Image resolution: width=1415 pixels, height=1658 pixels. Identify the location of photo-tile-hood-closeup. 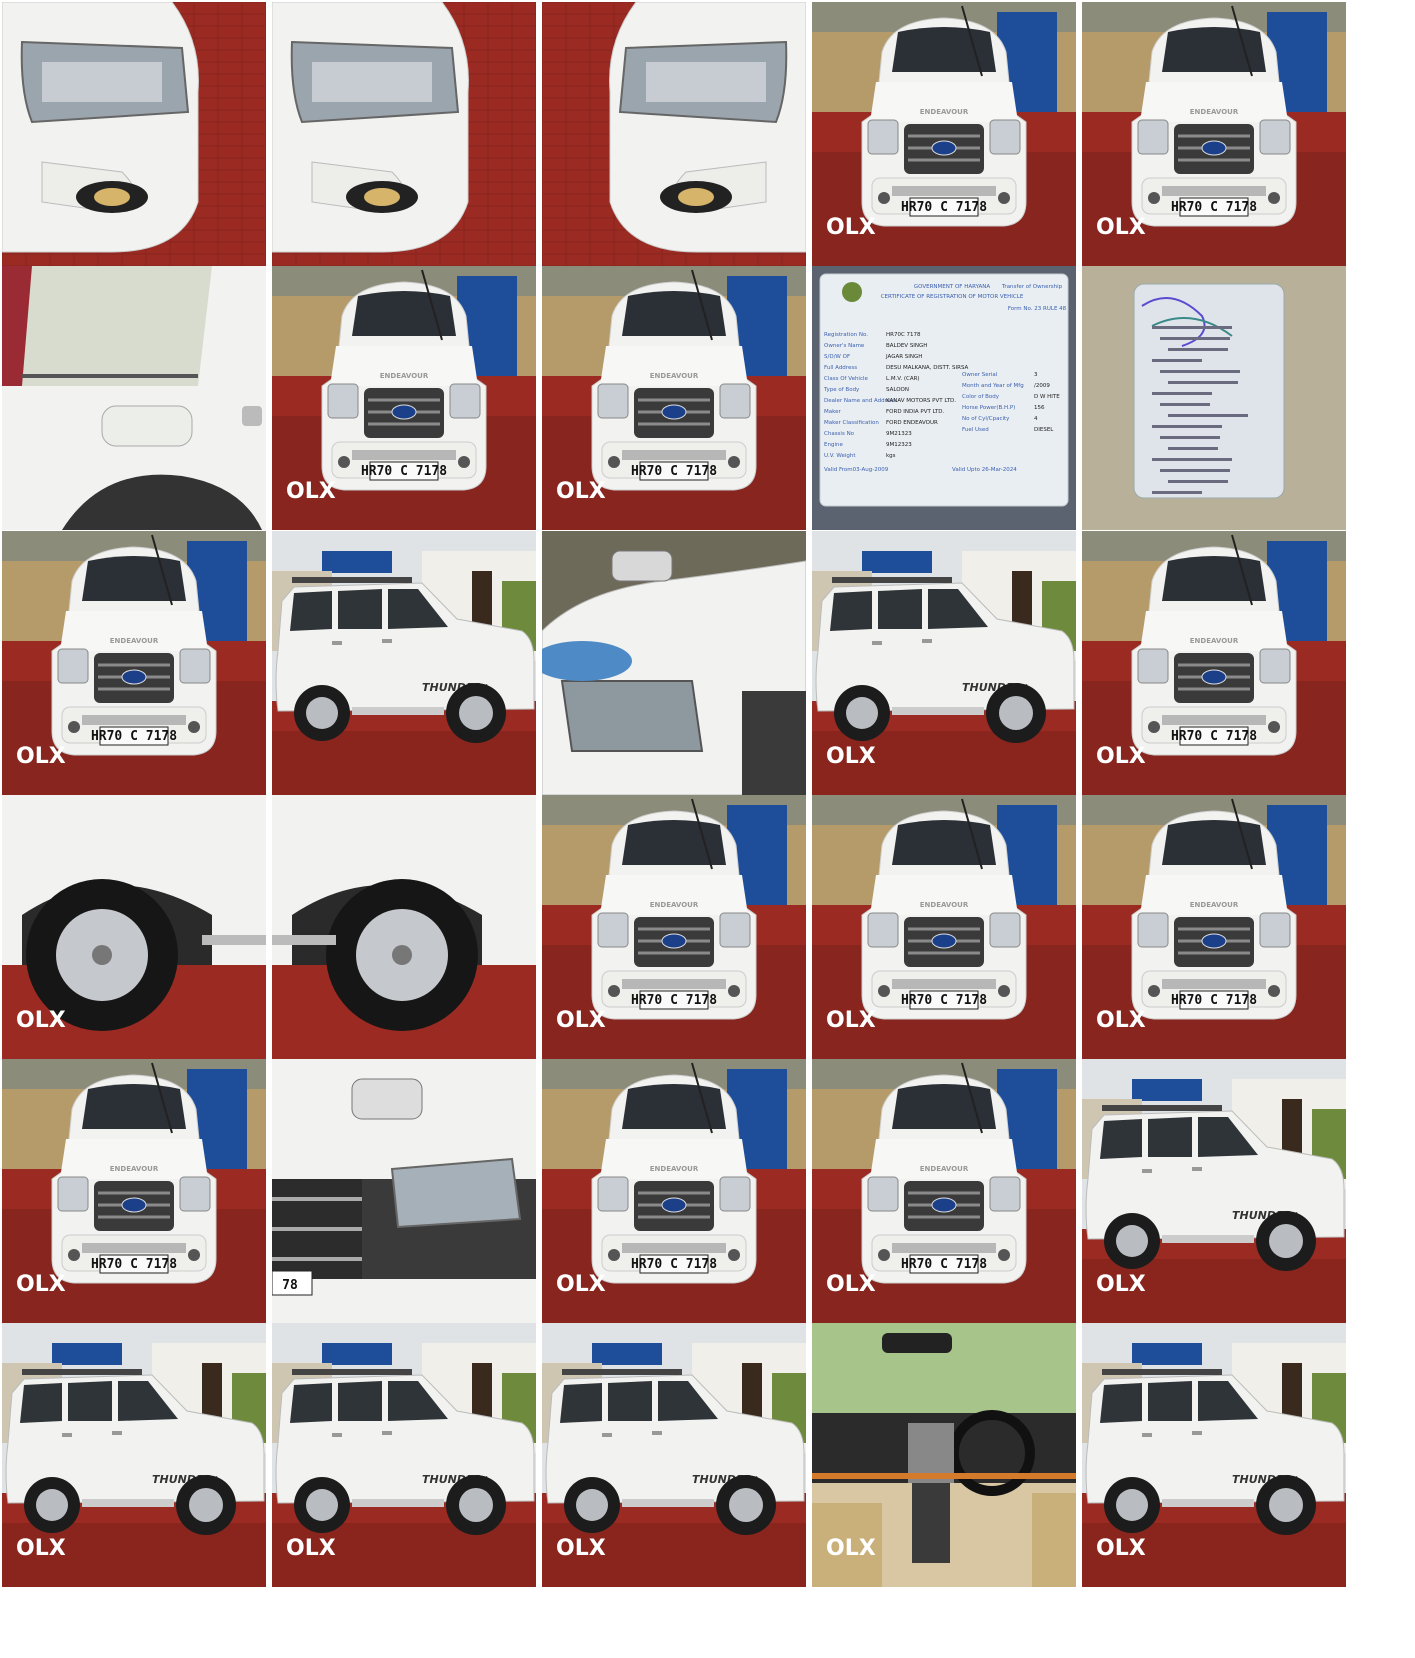
(674, 663).